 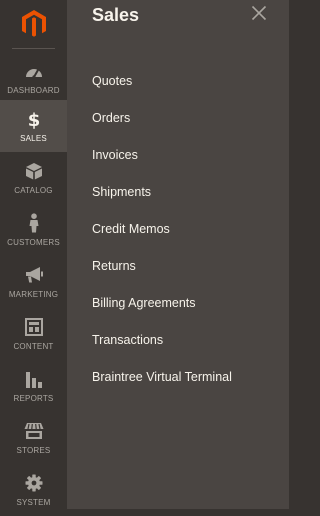 I want to click on nav-item-sales: $ Sales, so click(x=33, y=126).